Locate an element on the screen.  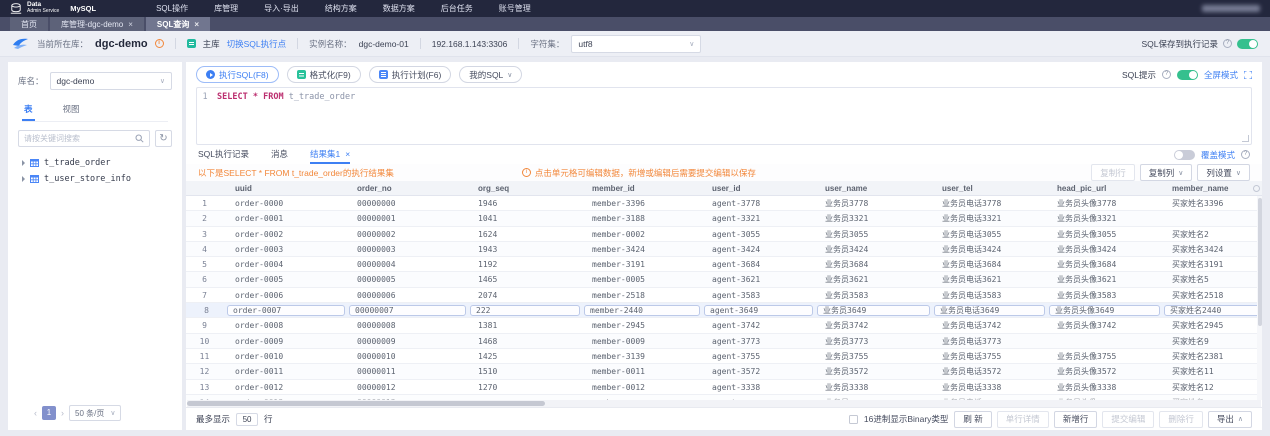
table-cell: 业务员电话3649 is located at coordinates (987, 310).